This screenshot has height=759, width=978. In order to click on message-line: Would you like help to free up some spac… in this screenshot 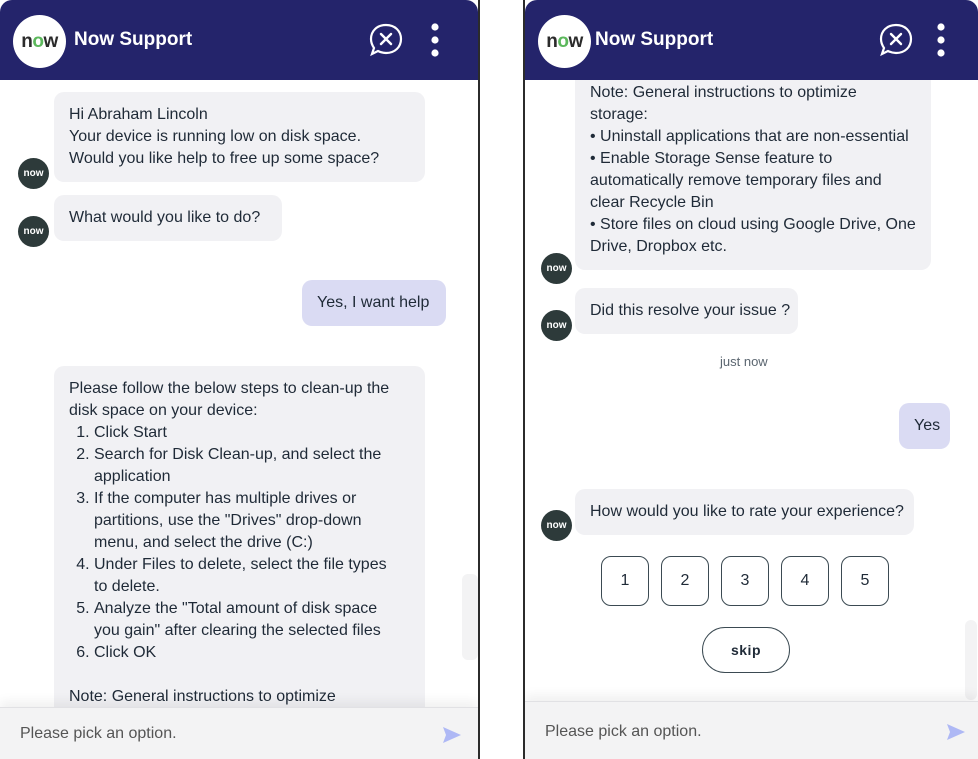, I will do `click(224, 158)`.